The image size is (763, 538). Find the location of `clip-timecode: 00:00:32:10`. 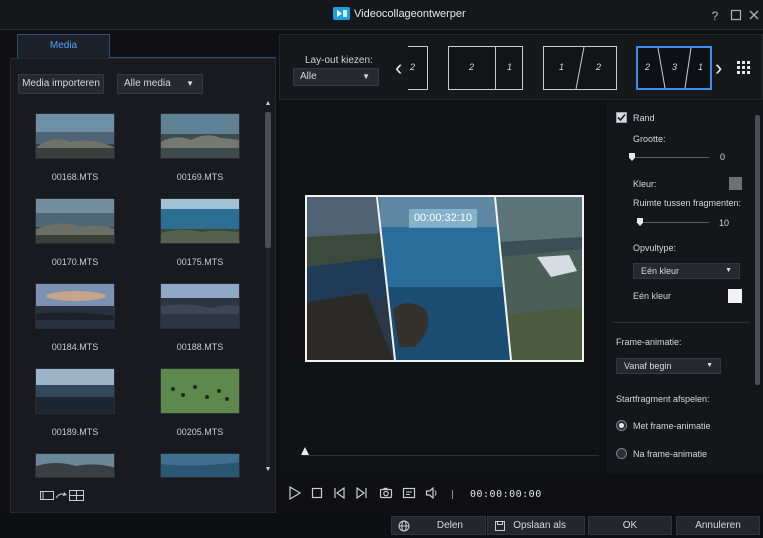

clip-timecode: 00:00:32:10 is located at coordinates (443, 218).